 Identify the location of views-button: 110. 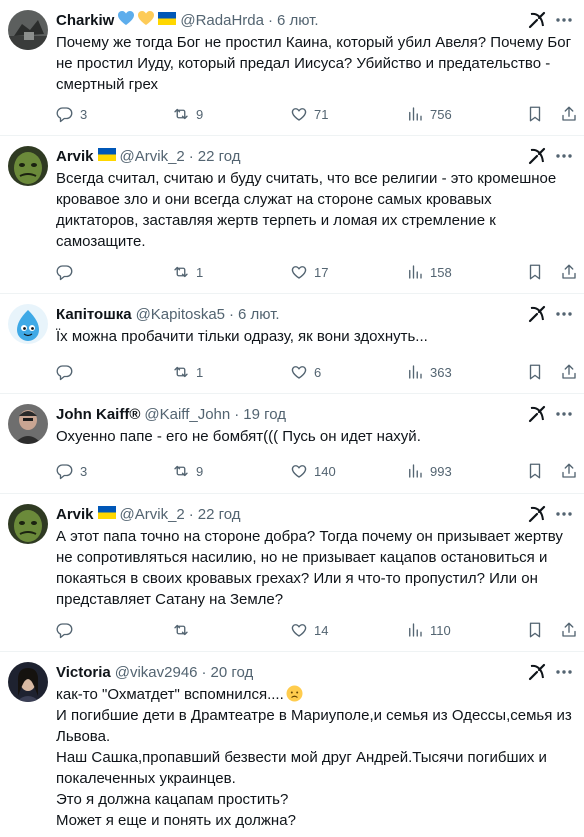
(428, 630).